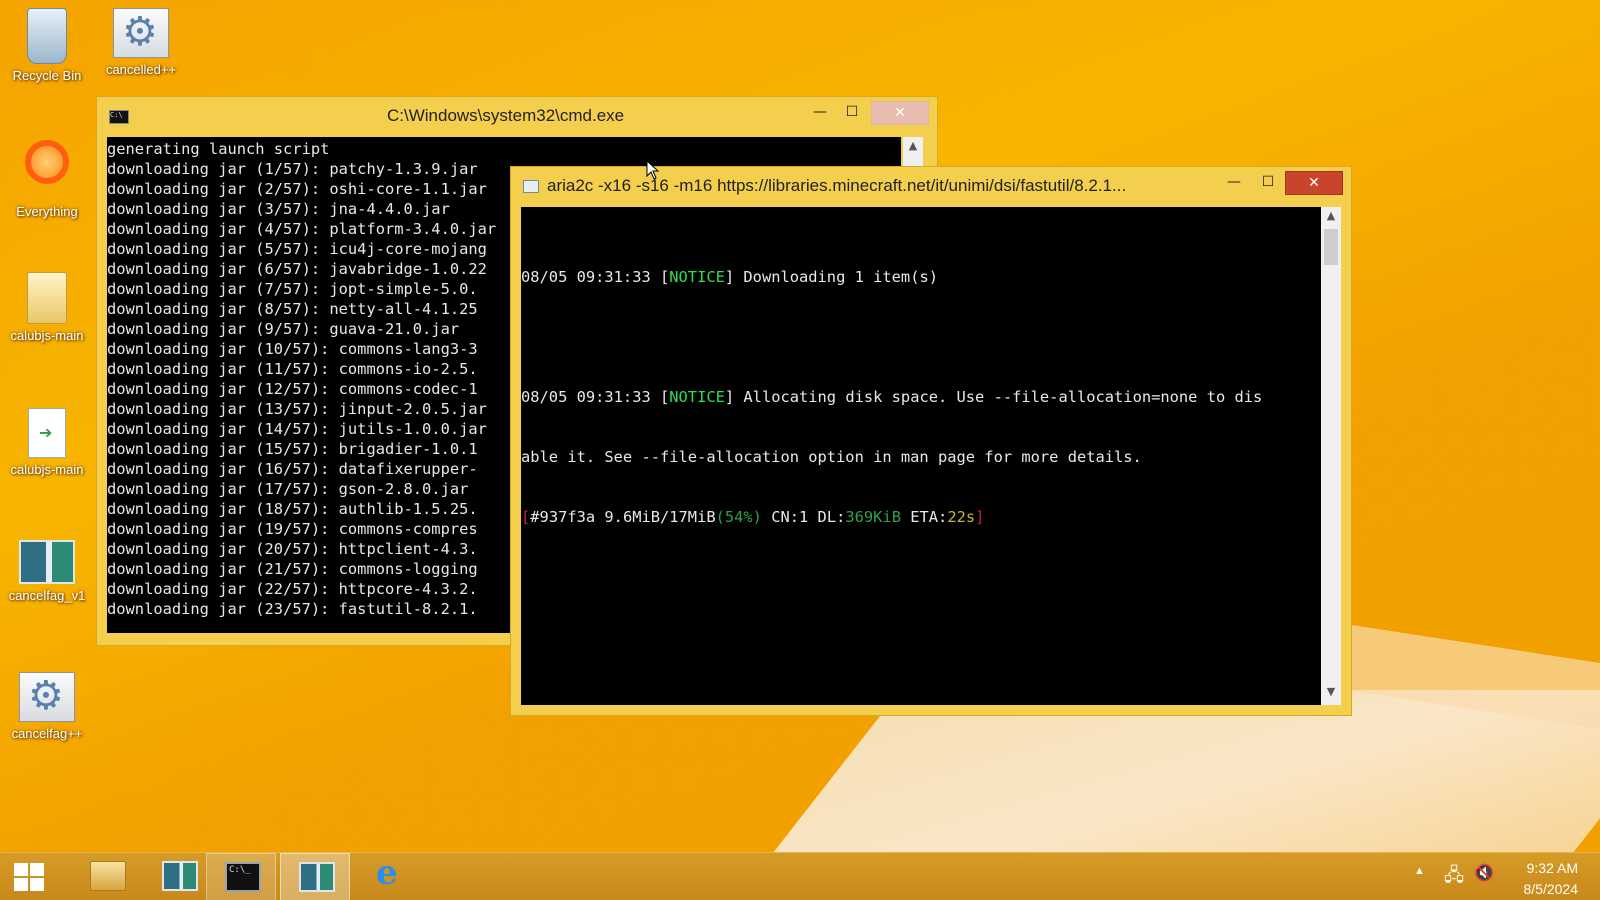 The width and height of the screenshot is (1600, 900). I want to click on taskbar-app, so click(179, 876).